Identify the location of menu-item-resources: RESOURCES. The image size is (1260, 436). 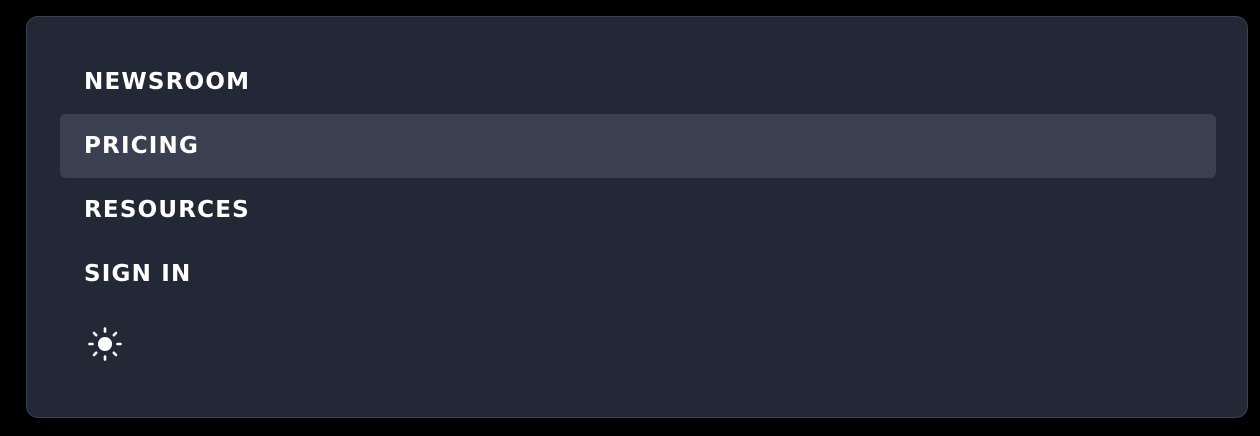
(638, 210).